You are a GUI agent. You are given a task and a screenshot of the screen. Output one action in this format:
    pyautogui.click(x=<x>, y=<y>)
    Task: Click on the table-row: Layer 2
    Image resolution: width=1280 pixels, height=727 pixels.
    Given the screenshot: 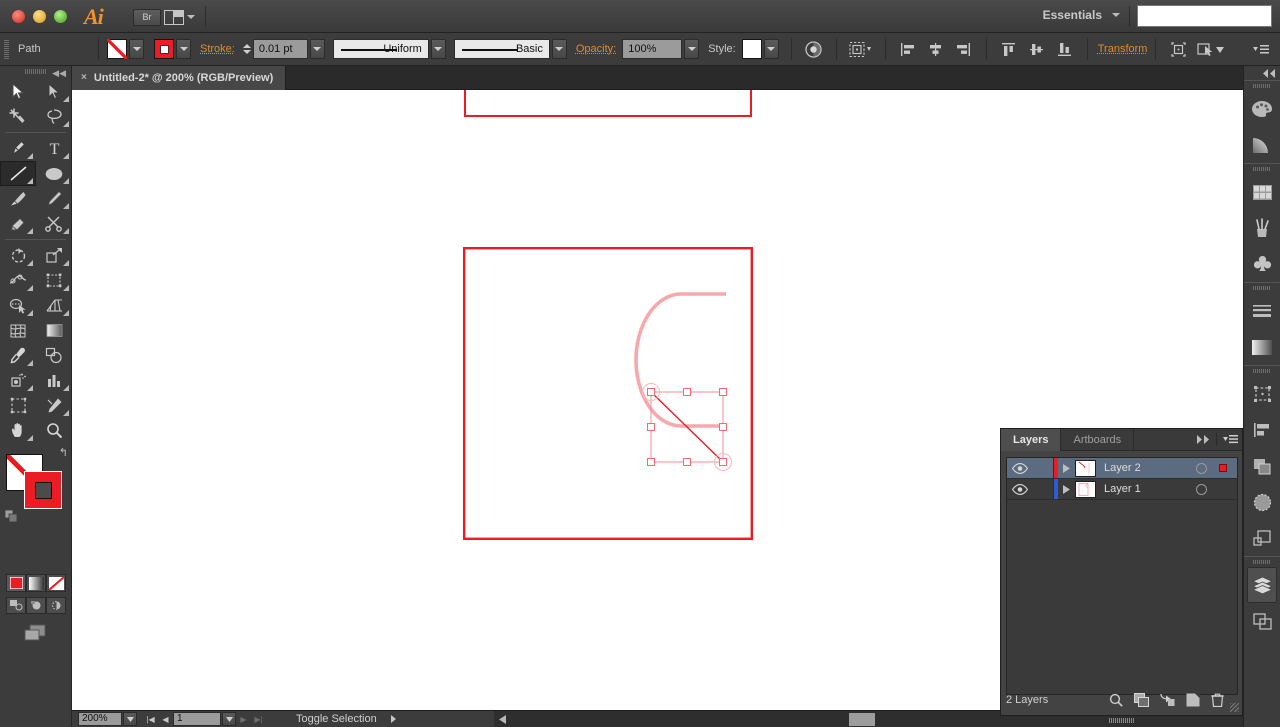 What is the action you would take?
    pyautogui.click(x=1122, y=468)
    